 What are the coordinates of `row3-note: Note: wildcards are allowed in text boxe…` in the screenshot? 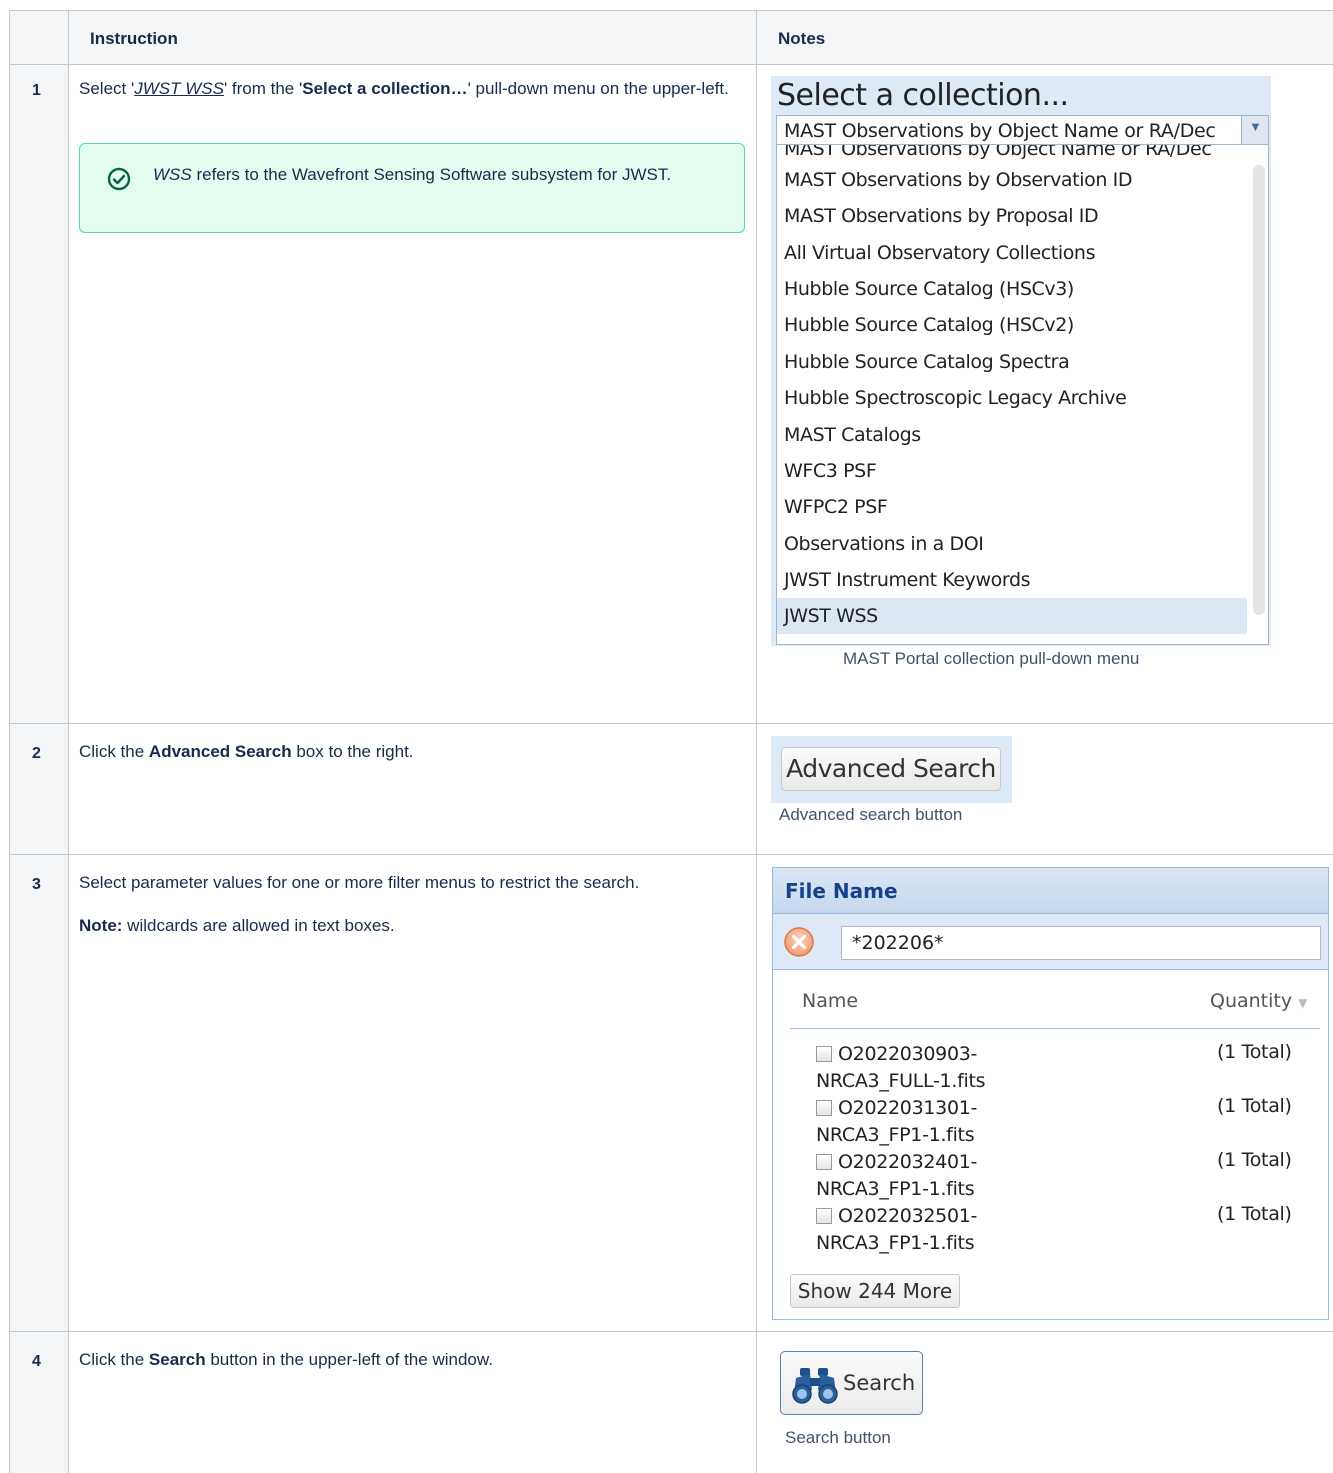 It's located at (237, 925).